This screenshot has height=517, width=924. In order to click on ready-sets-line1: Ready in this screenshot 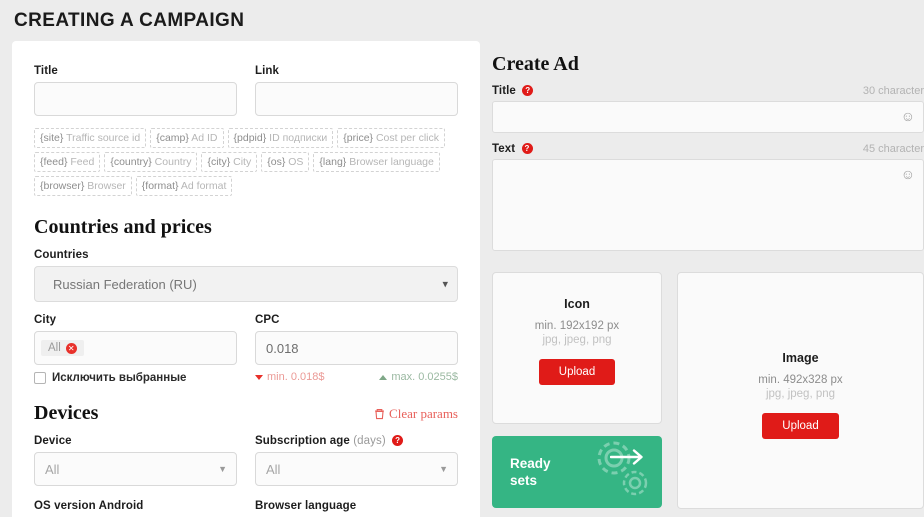, I will do `click(530, 463)`.